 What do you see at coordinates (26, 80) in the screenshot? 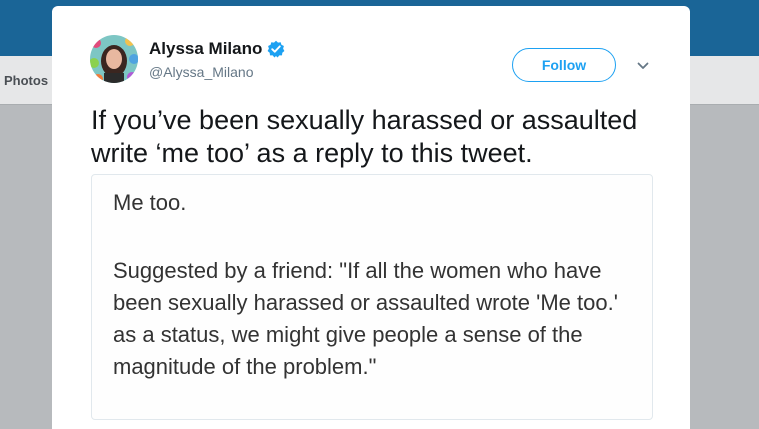
I see `subnav-photos-tab: Photos` at bounding box center [26, 80].